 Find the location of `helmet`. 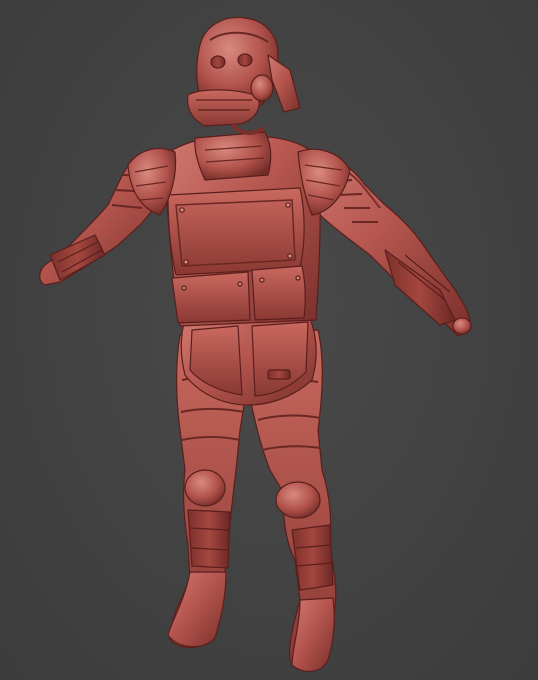

helmet is located at coordinates (244, 75).